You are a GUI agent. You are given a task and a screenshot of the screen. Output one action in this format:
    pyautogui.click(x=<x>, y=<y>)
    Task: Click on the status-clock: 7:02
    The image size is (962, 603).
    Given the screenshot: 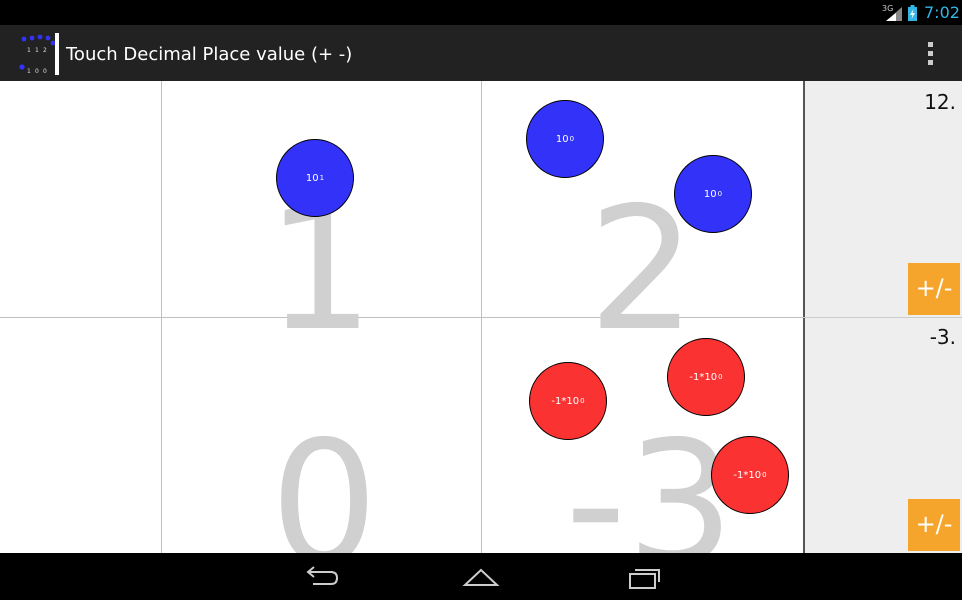 What is the action you would take?
    pyautogui.click(x=942, y=12)
    